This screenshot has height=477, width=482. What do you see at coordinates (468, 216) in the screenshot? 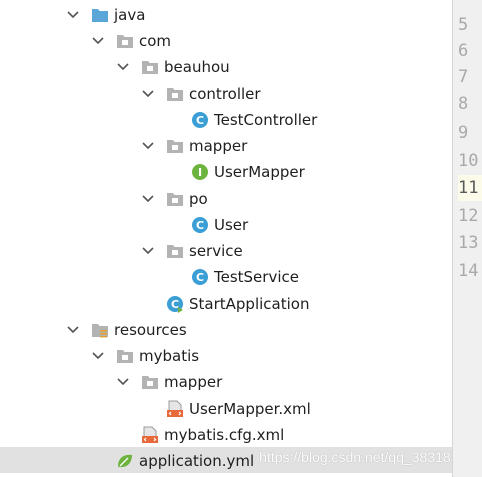
I see `line-number: 12` at bounding box center [468, 216].